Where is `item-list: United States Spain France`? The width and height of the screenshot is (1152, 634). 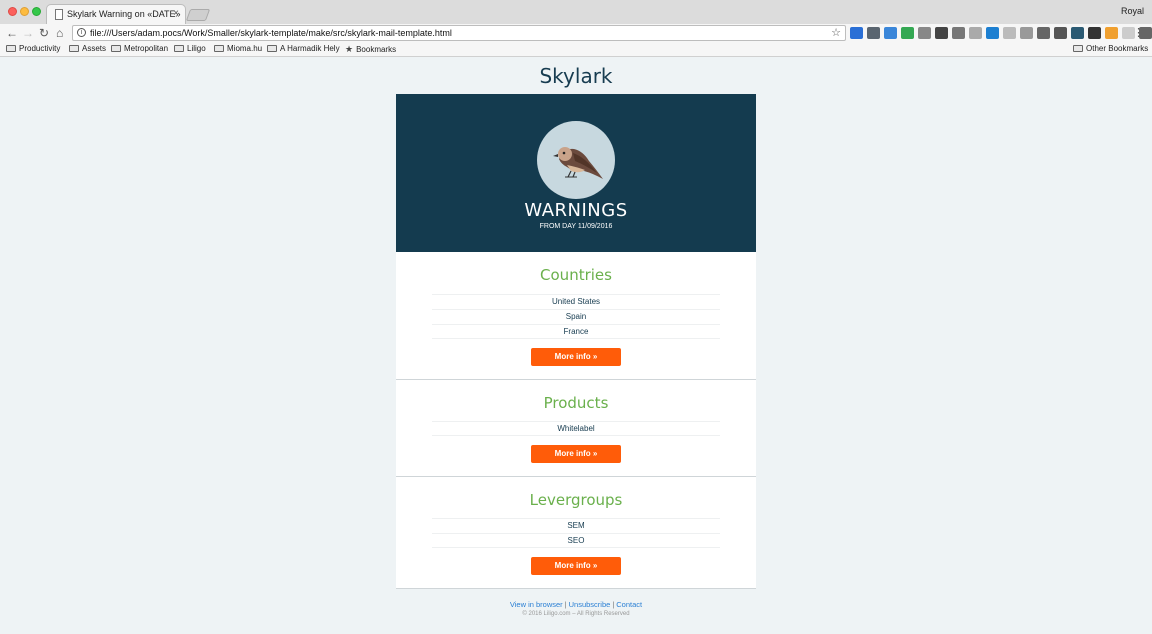
item-list: United States Spain France is located at coordinates (576, 316).